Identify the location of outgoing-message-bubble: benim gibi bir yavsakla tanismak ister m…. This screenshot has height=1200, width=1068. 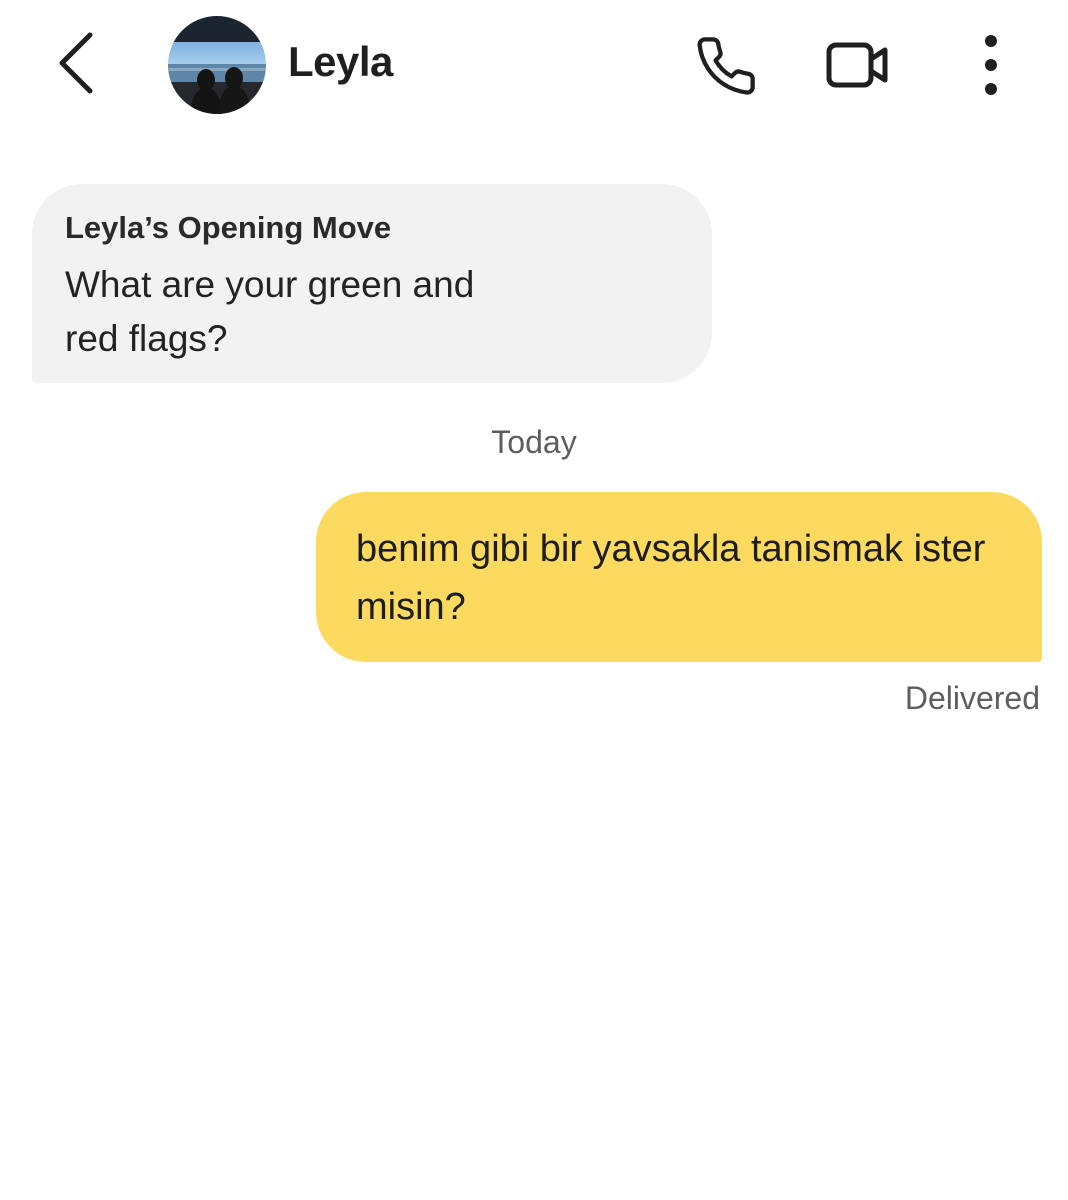
(679, 577).